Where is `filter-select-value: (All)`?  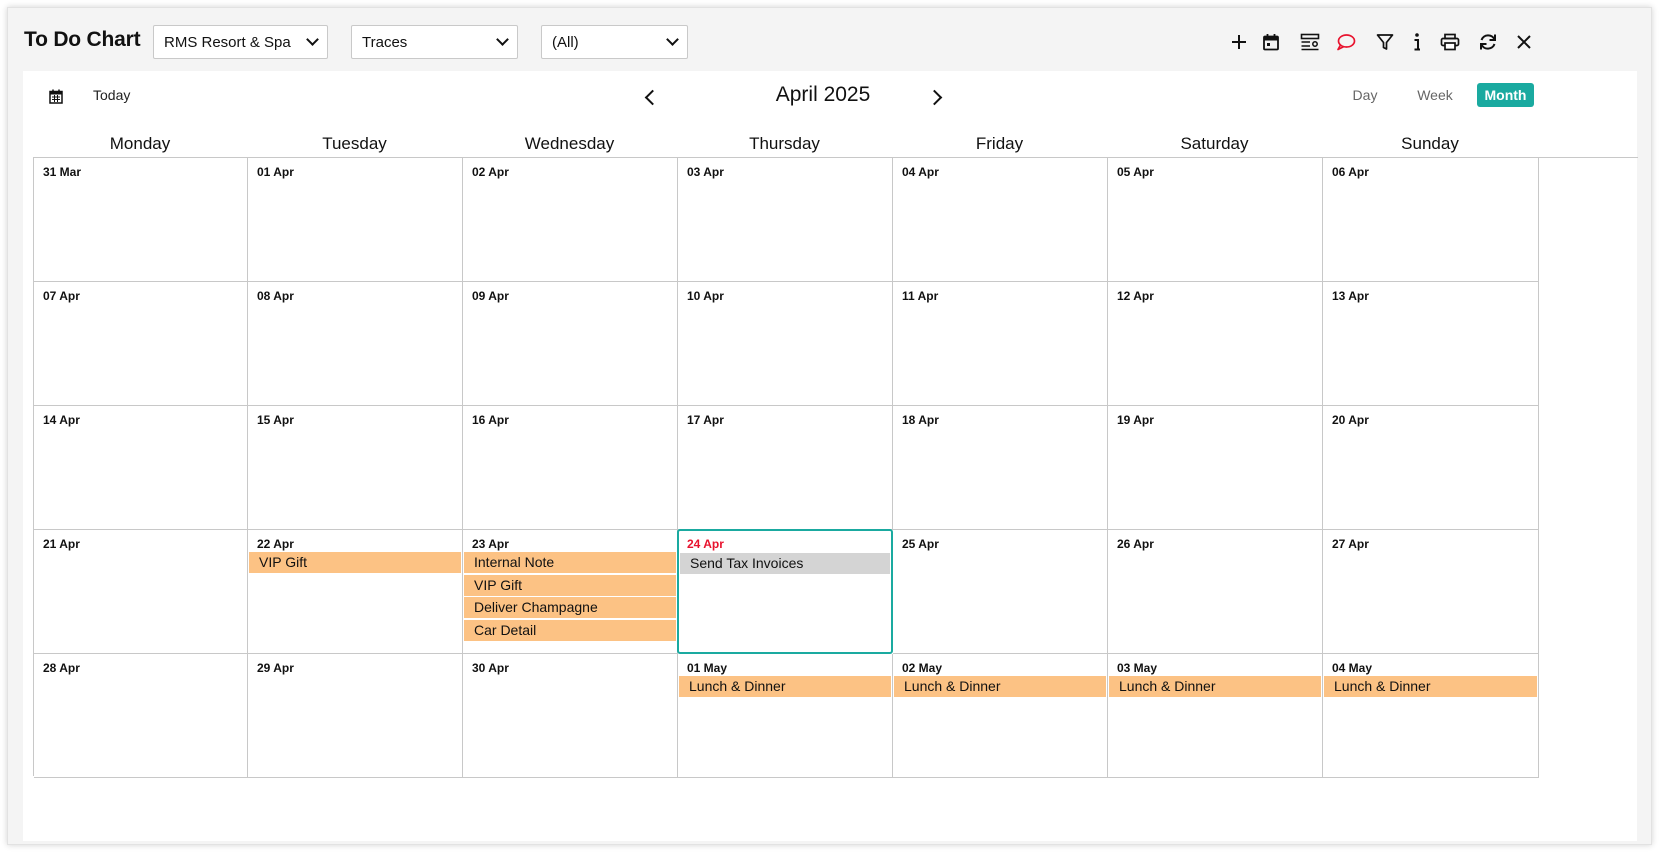 filter-select-value: (All) is located at coordinates (565, 42).